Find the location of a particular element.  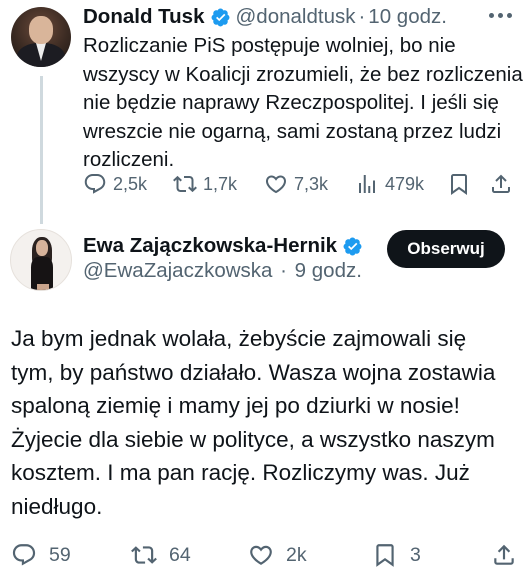

bookmark-count: 3 is located at coordinates (415, 554).